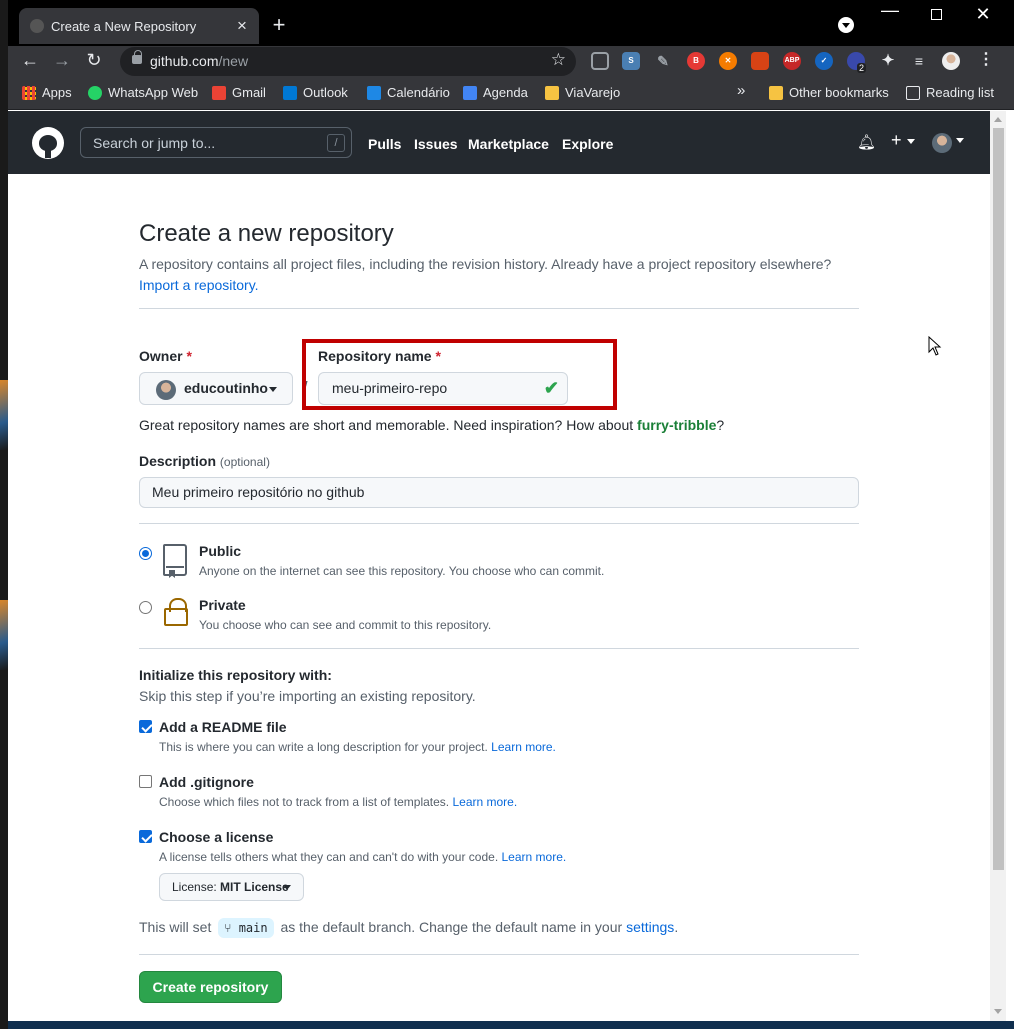  I want to click on chrome-menu-icon: ⋮, so click(986, 60).